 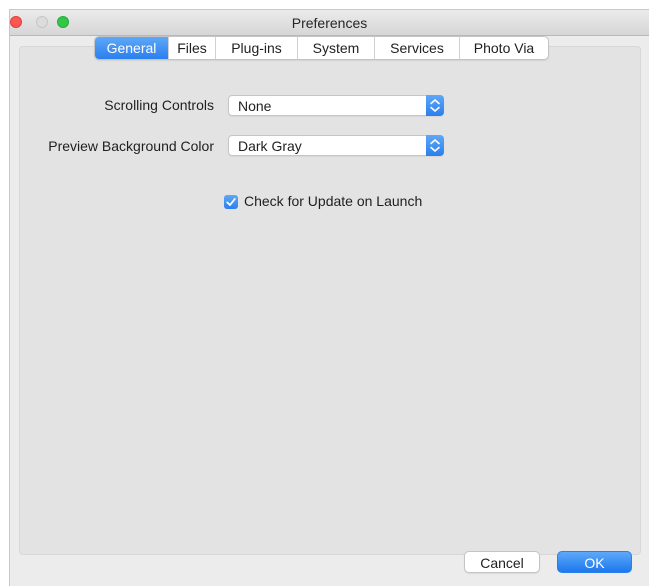 I want to click on scrolling-controls-label: Scrolling Controls, so click(x=159, y=105).